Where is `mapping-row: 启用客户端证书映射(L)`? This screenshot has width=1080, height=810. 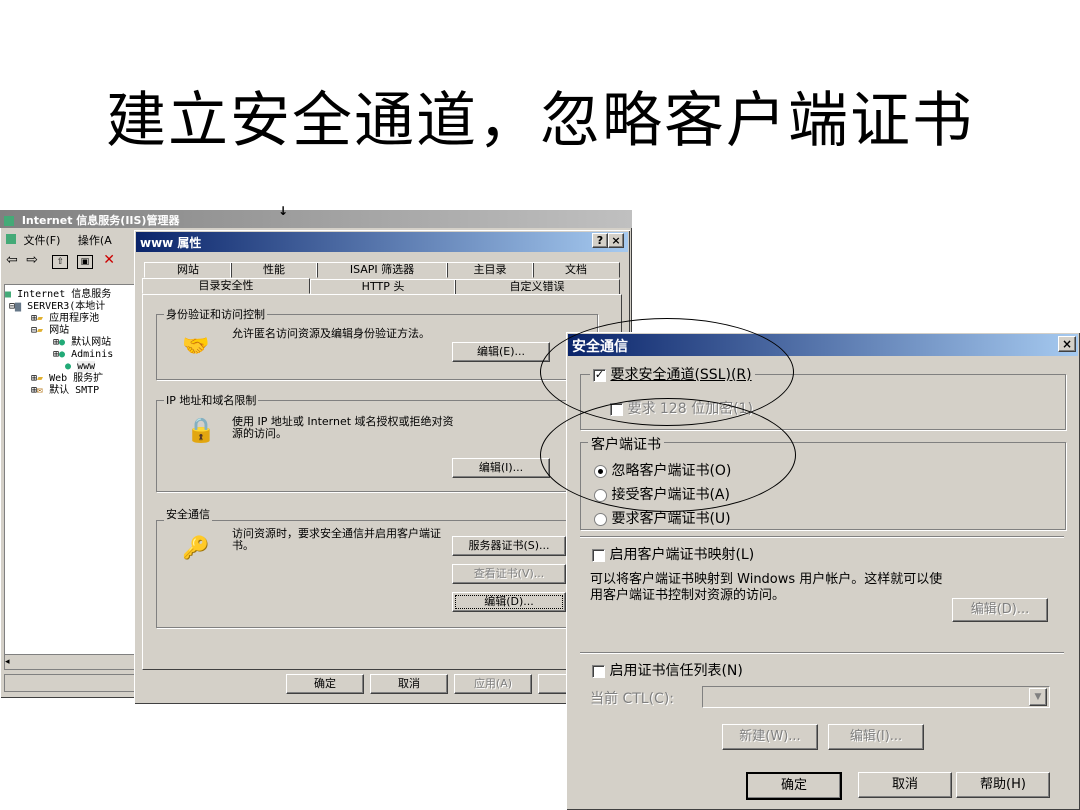
mapping-row: 启用客户端证书映射(L) is located at coordinates (673, 554).